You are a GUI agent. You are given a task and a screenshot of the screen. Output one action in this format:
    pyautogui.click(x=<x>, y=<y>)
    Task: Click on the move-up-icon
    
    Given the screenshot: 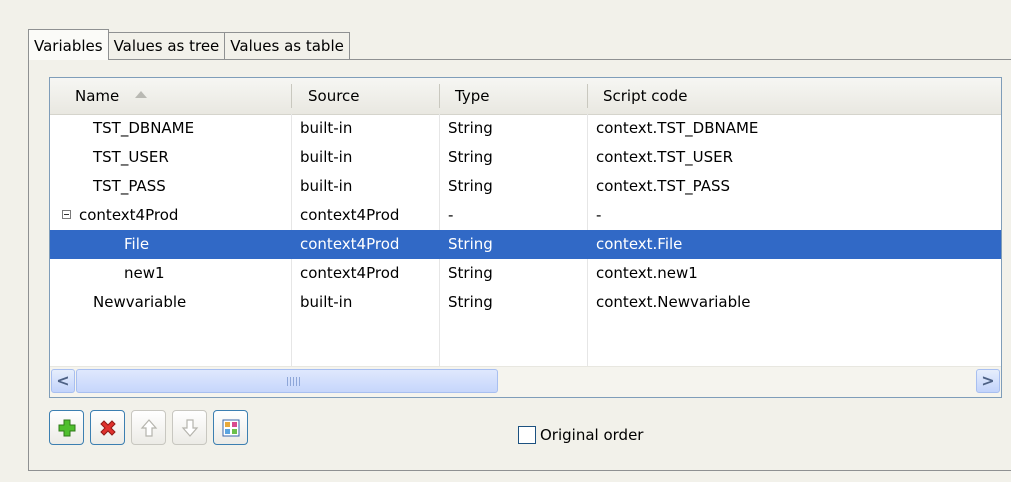 What is the action you would take?
    pyautogui.click(x=148, y=427)
    